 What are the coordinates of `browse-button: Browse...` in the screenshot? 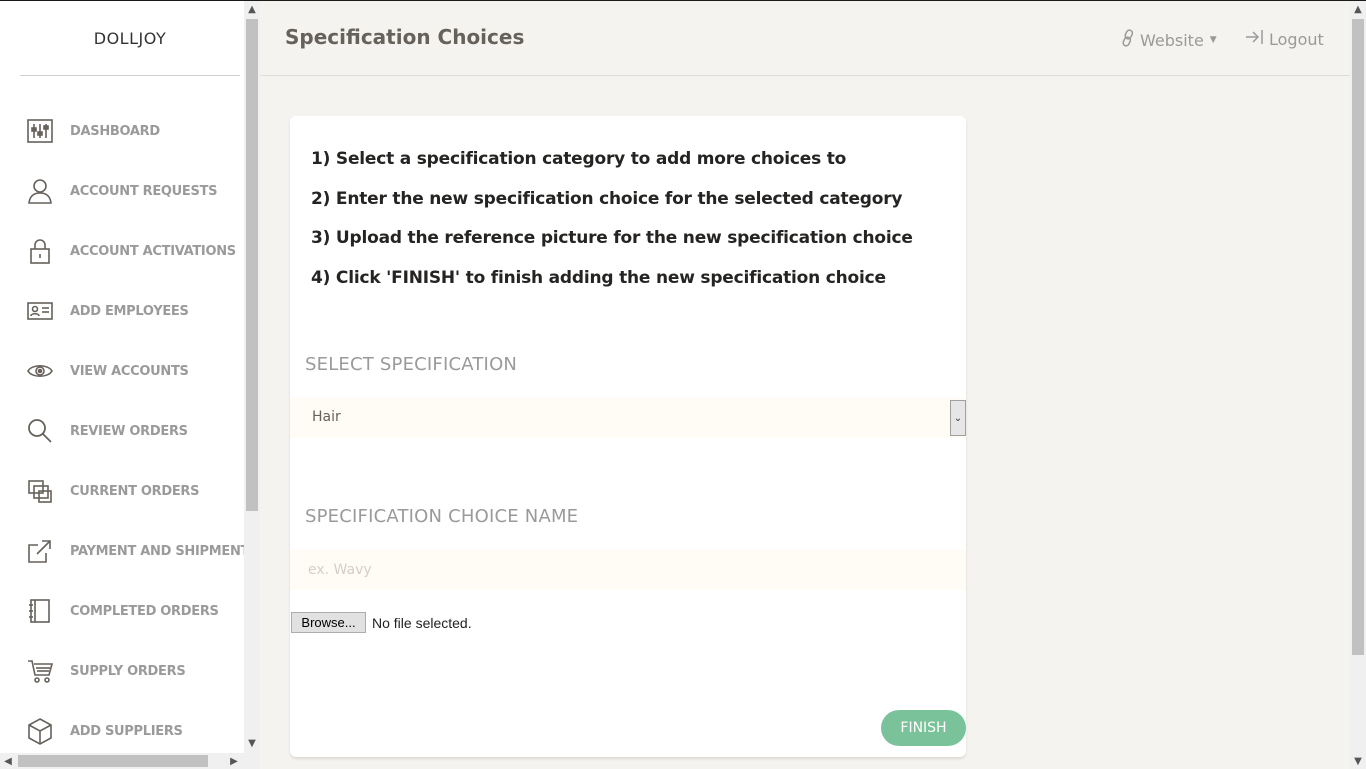 It's located at (328, 622).